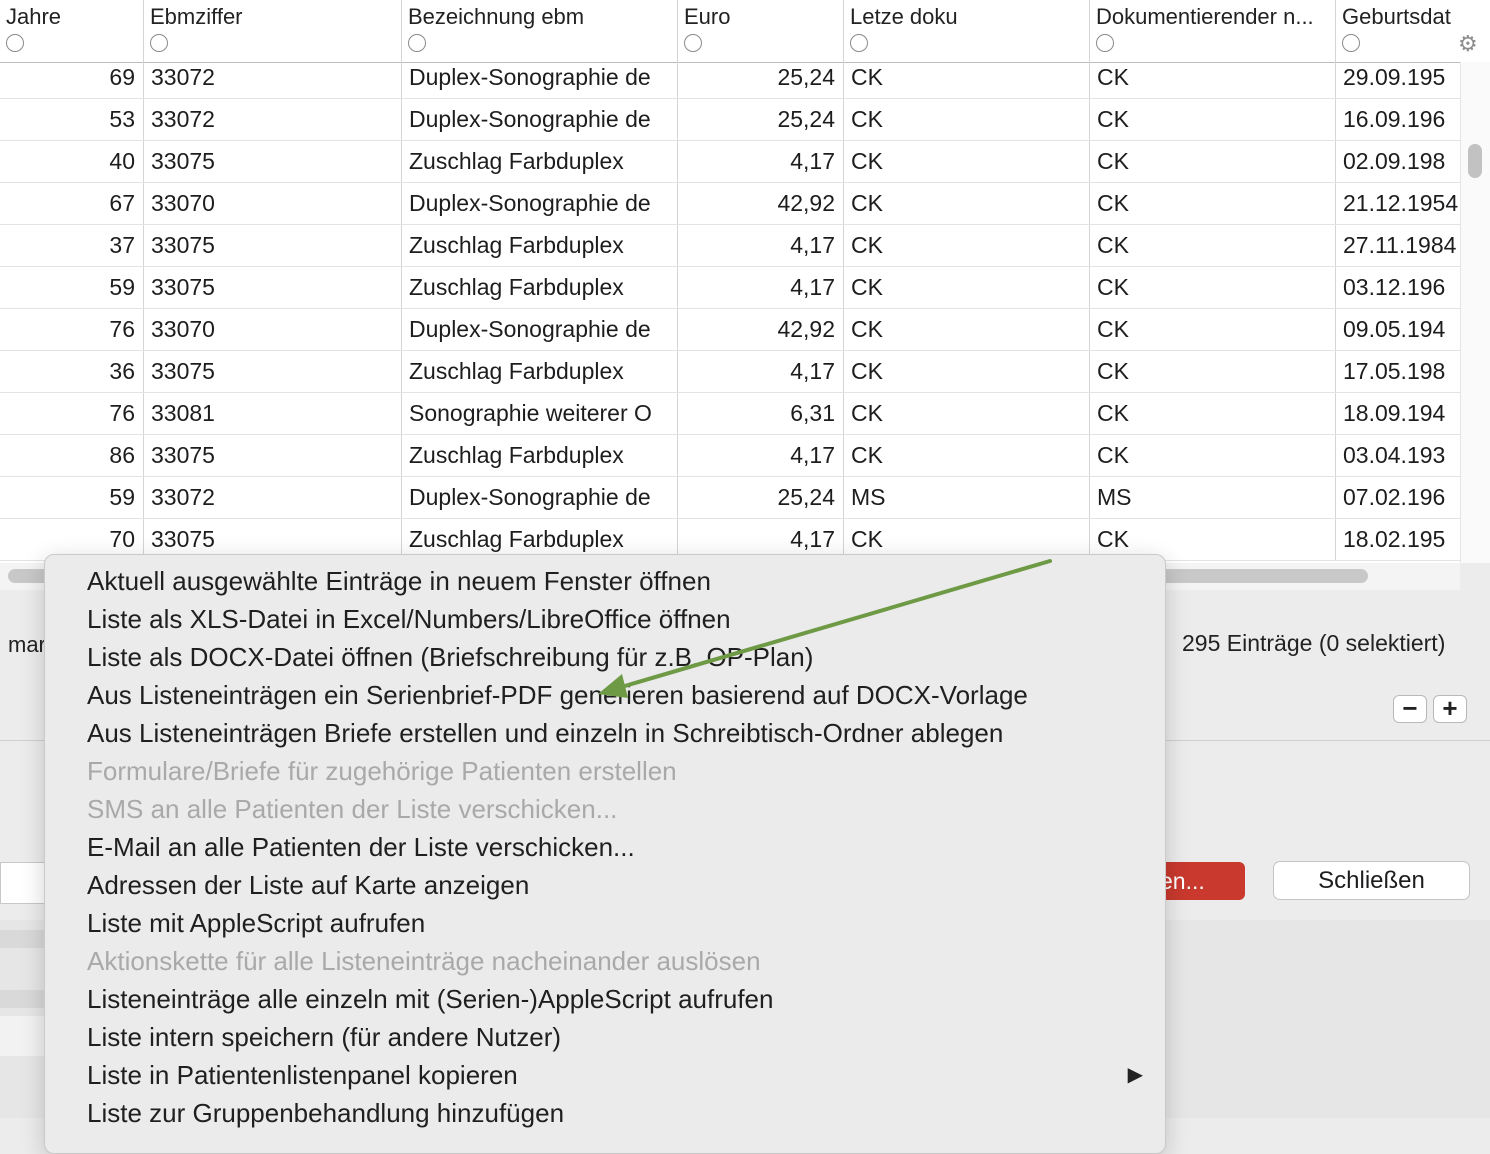  I want to click on cell-geburtsdatum: 02.09.198, so click(1394, 161).